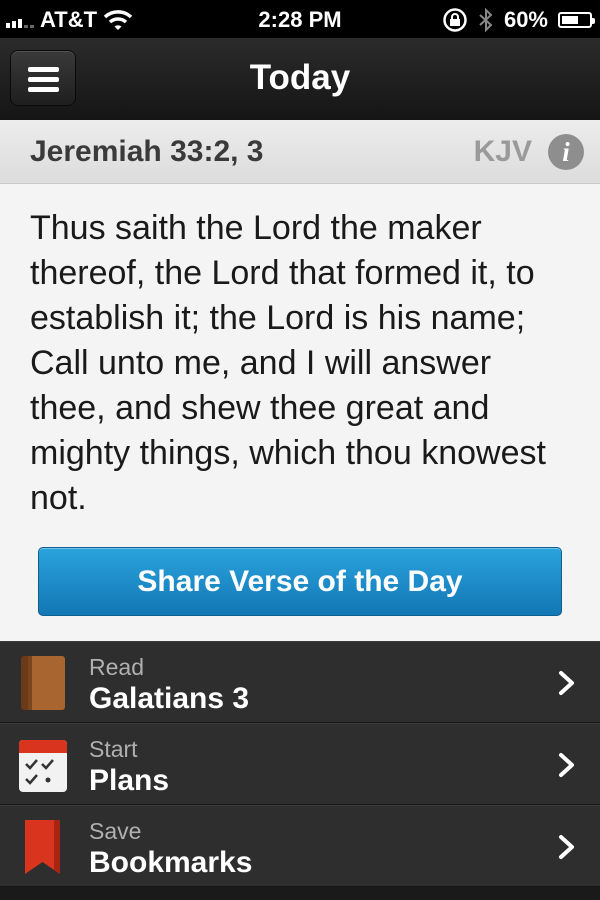  I want to click on verse-header: Jeremiah 33:2, 3 KJV i, so click(300, 152).